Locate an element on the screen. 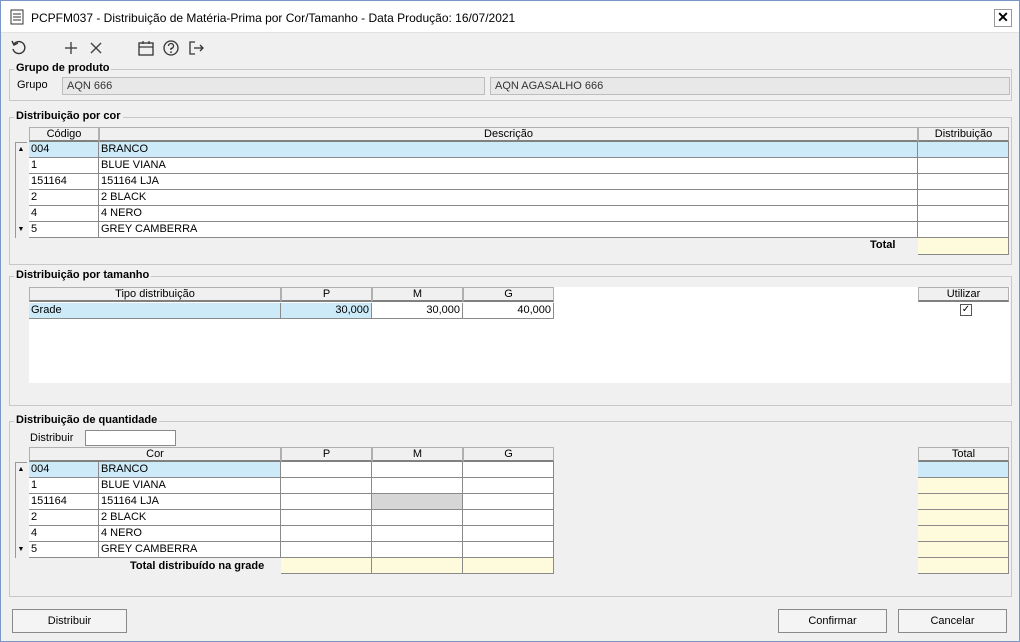 The height and width of the screenshot is (642, 1020). col-header-m: M is located at coordinates (417, 294).